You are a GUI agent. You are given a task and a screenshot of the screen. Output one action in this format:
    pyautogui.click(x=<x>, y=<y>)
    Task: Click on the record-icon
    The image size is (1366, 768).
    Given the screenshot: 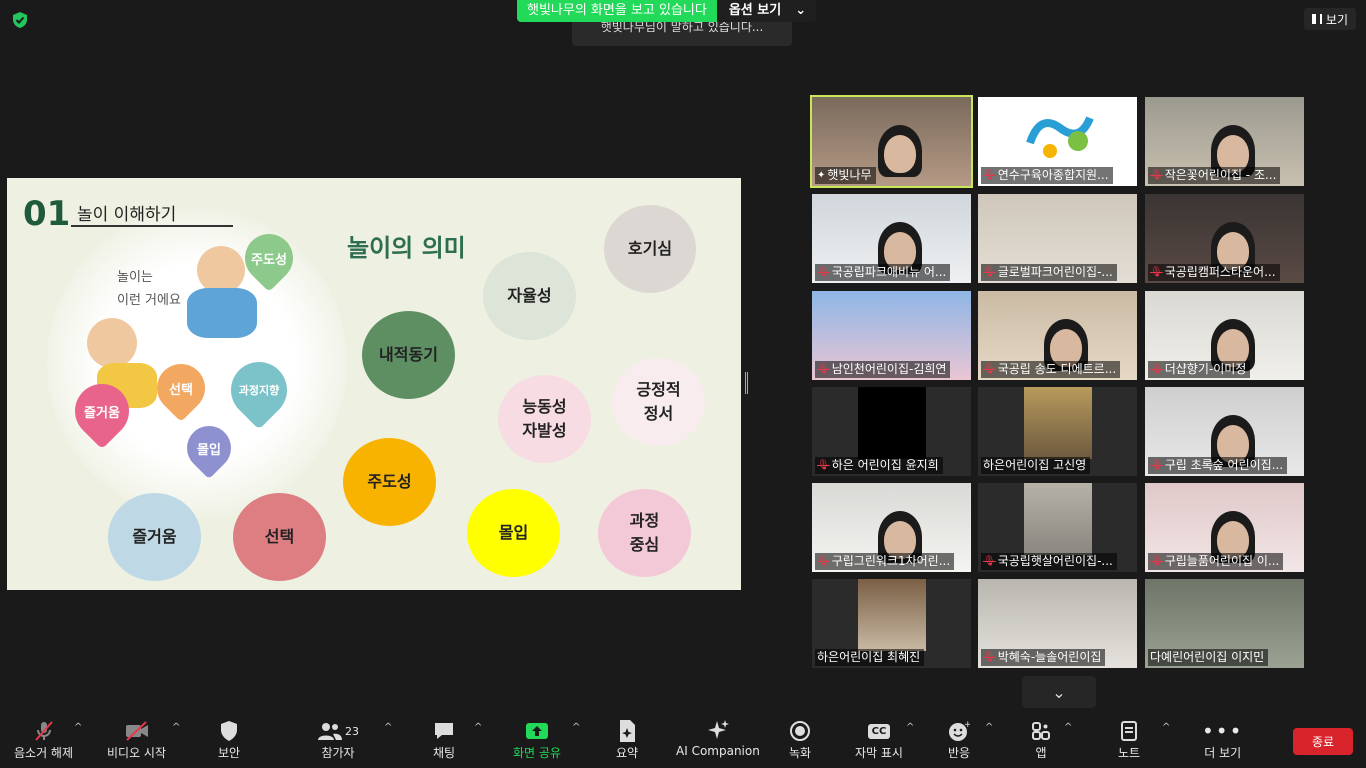 What is the action you would take?
    pyautogui.click(x=800, y=731)
    